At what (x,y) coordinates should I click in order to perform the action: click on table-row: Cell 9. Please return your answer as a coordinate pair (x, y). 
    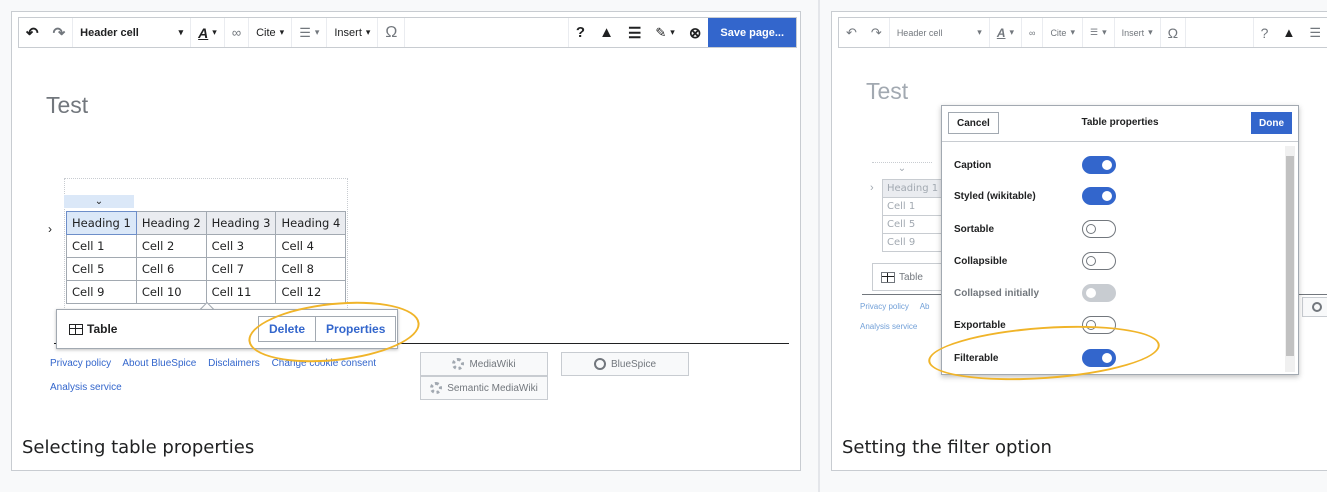
    Looking at the image, I should click on (912, 242).